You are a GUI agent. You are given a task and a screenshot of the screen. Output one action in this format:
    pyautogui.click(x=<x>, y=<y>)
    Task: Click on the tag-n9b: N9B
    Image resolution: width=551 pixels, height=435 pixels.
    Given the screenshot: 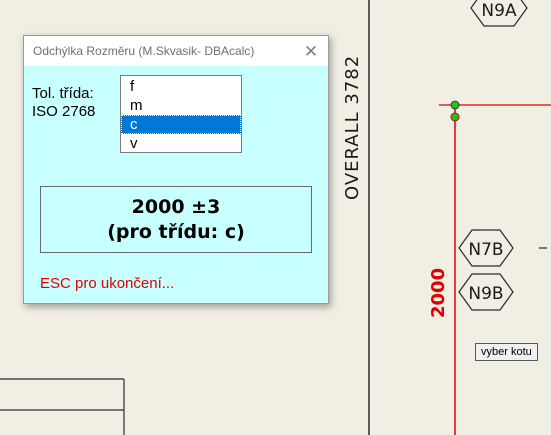 What is the action you would take?
    pyautogui.click(x=486, y=292)
    